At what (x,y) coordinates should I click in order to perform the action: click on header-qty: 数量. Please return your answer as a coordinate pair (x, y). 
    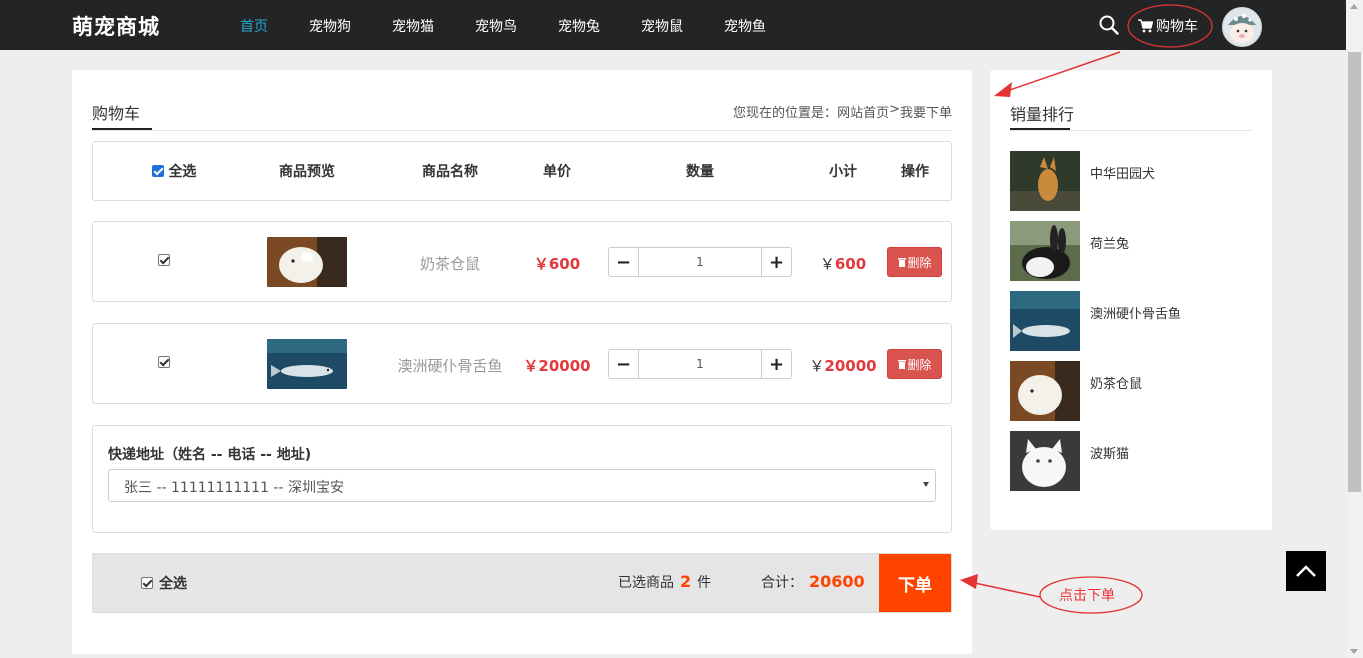
    Looking at the image, I should click on (700, 172).